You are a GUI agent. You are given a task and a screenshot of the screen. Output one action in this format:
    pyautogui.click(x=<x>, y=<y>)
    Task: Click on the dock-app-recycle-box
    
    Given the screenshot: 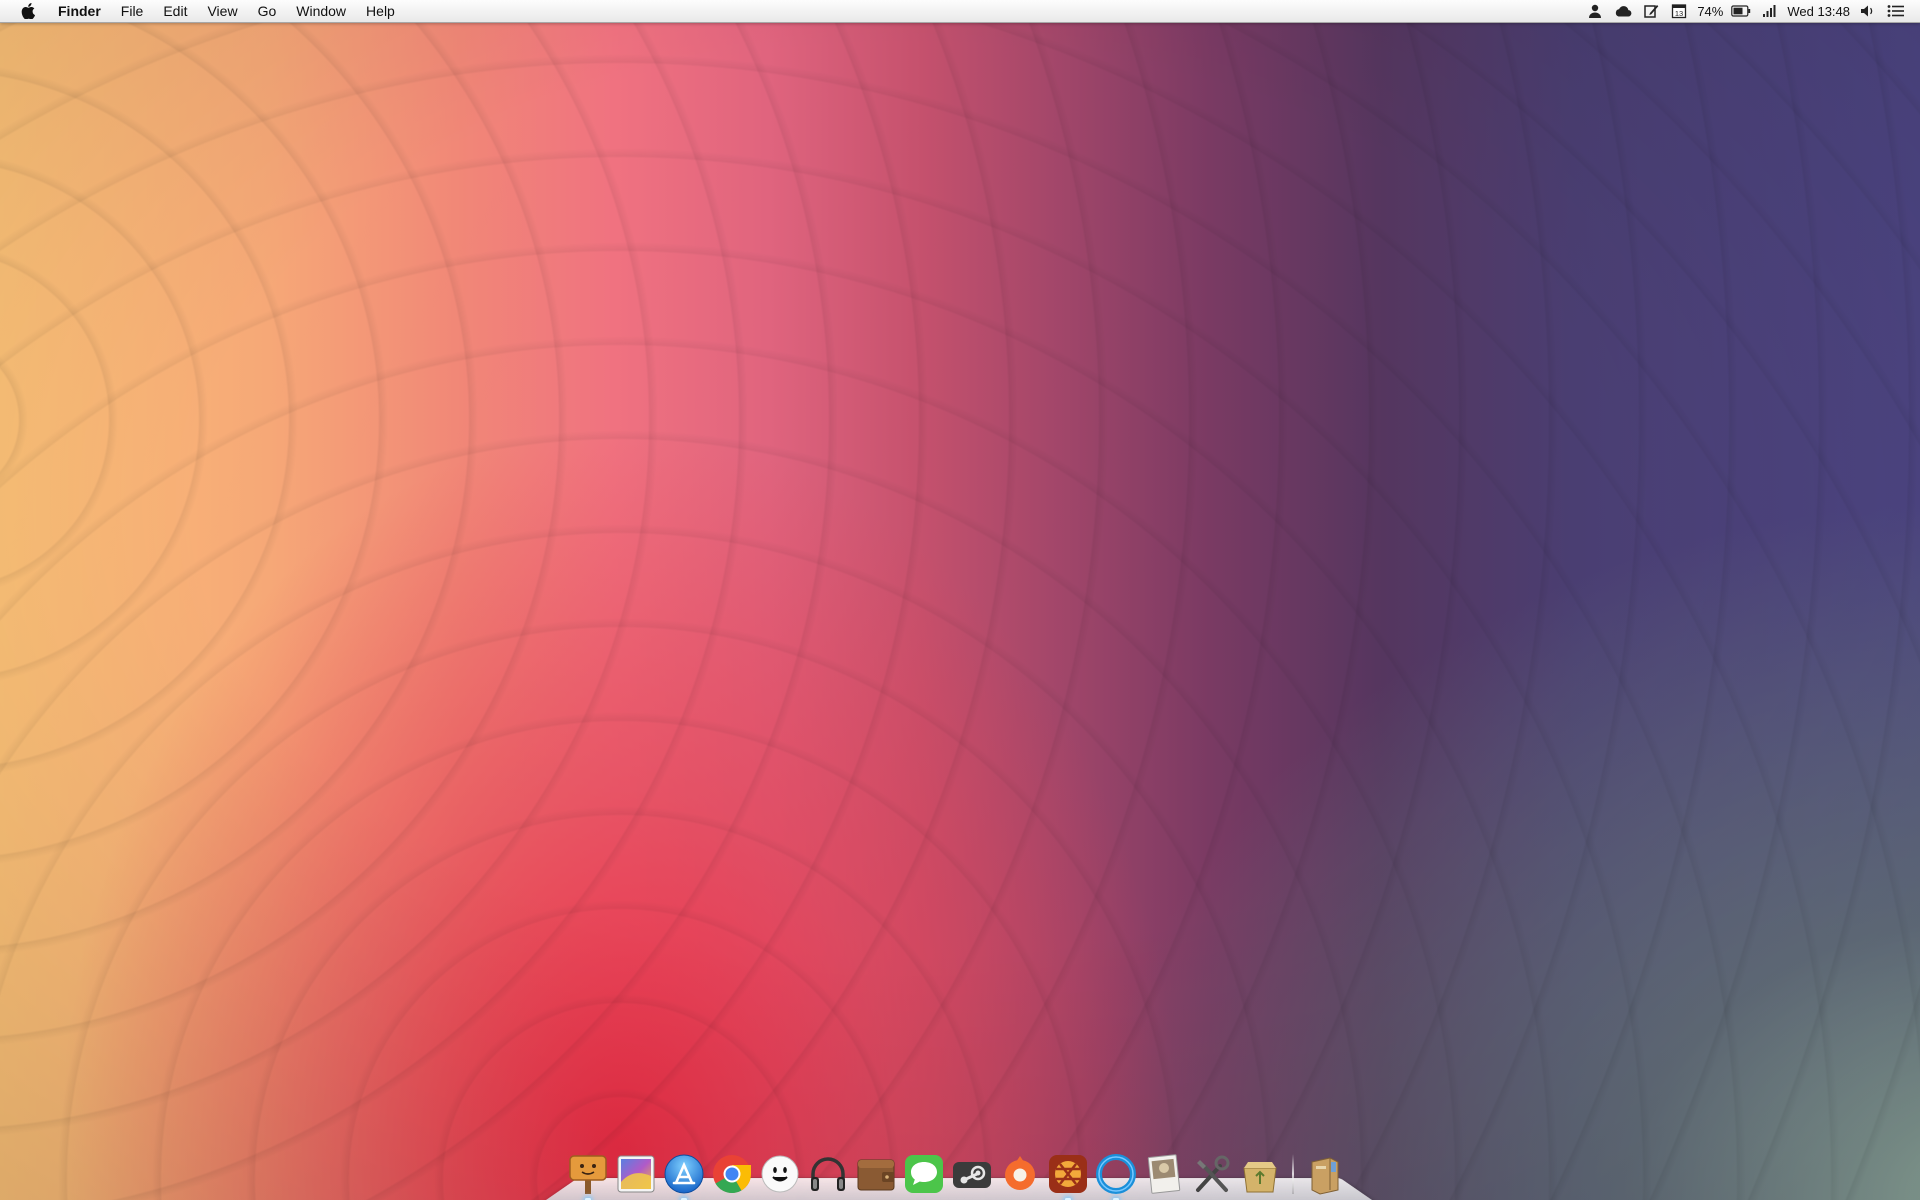 What is the action you would take?
    pyautogui.click(x=1260, y=1174)
    